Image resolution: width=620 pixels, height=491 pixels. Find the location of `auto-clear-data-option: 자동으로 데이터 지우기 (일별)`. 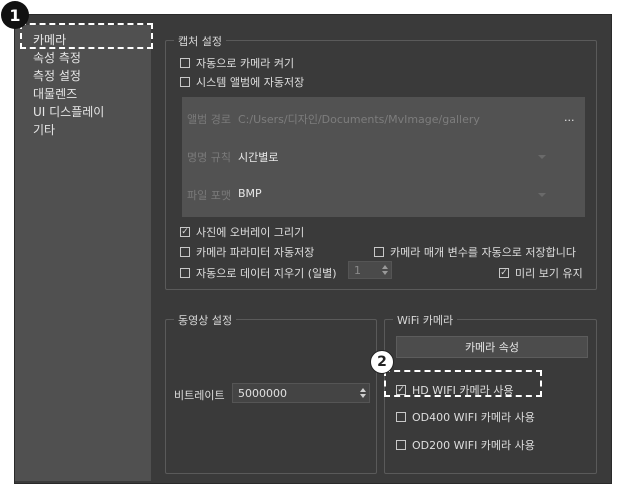

auto-clear-data-option: 자동으로 데이터 지우기 (일별) is located at coordinates (258, 273).